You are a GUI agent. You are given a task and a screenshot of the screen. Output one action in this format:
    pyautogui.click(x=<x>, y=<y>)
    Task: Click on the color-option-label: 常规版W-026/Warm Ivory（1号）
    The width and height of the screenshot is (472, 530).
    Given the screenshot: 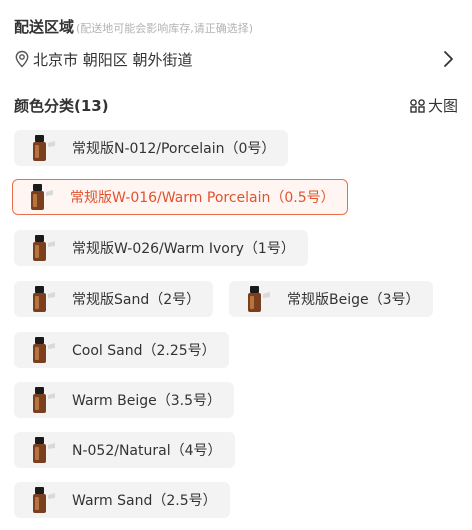 What is the action you would take?
    pyautogui.click(x=183, y=249)
    